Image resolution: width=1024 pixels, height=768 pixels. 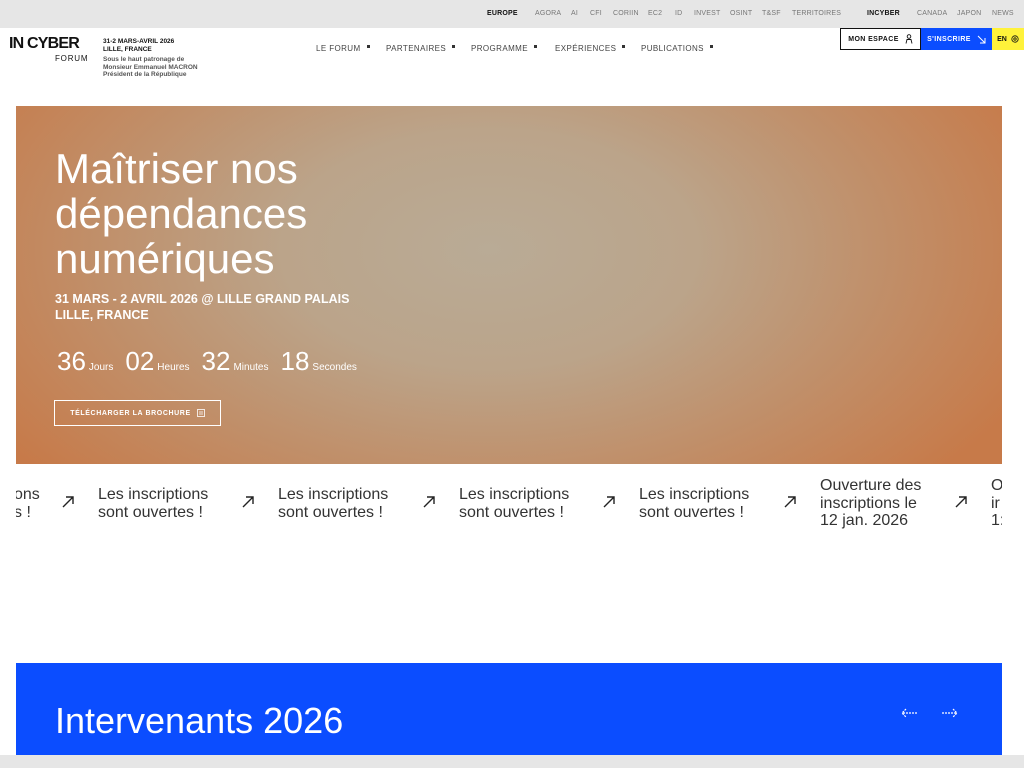 I want to click on nav-label: LE FORUM, so click(x=338, y=48).